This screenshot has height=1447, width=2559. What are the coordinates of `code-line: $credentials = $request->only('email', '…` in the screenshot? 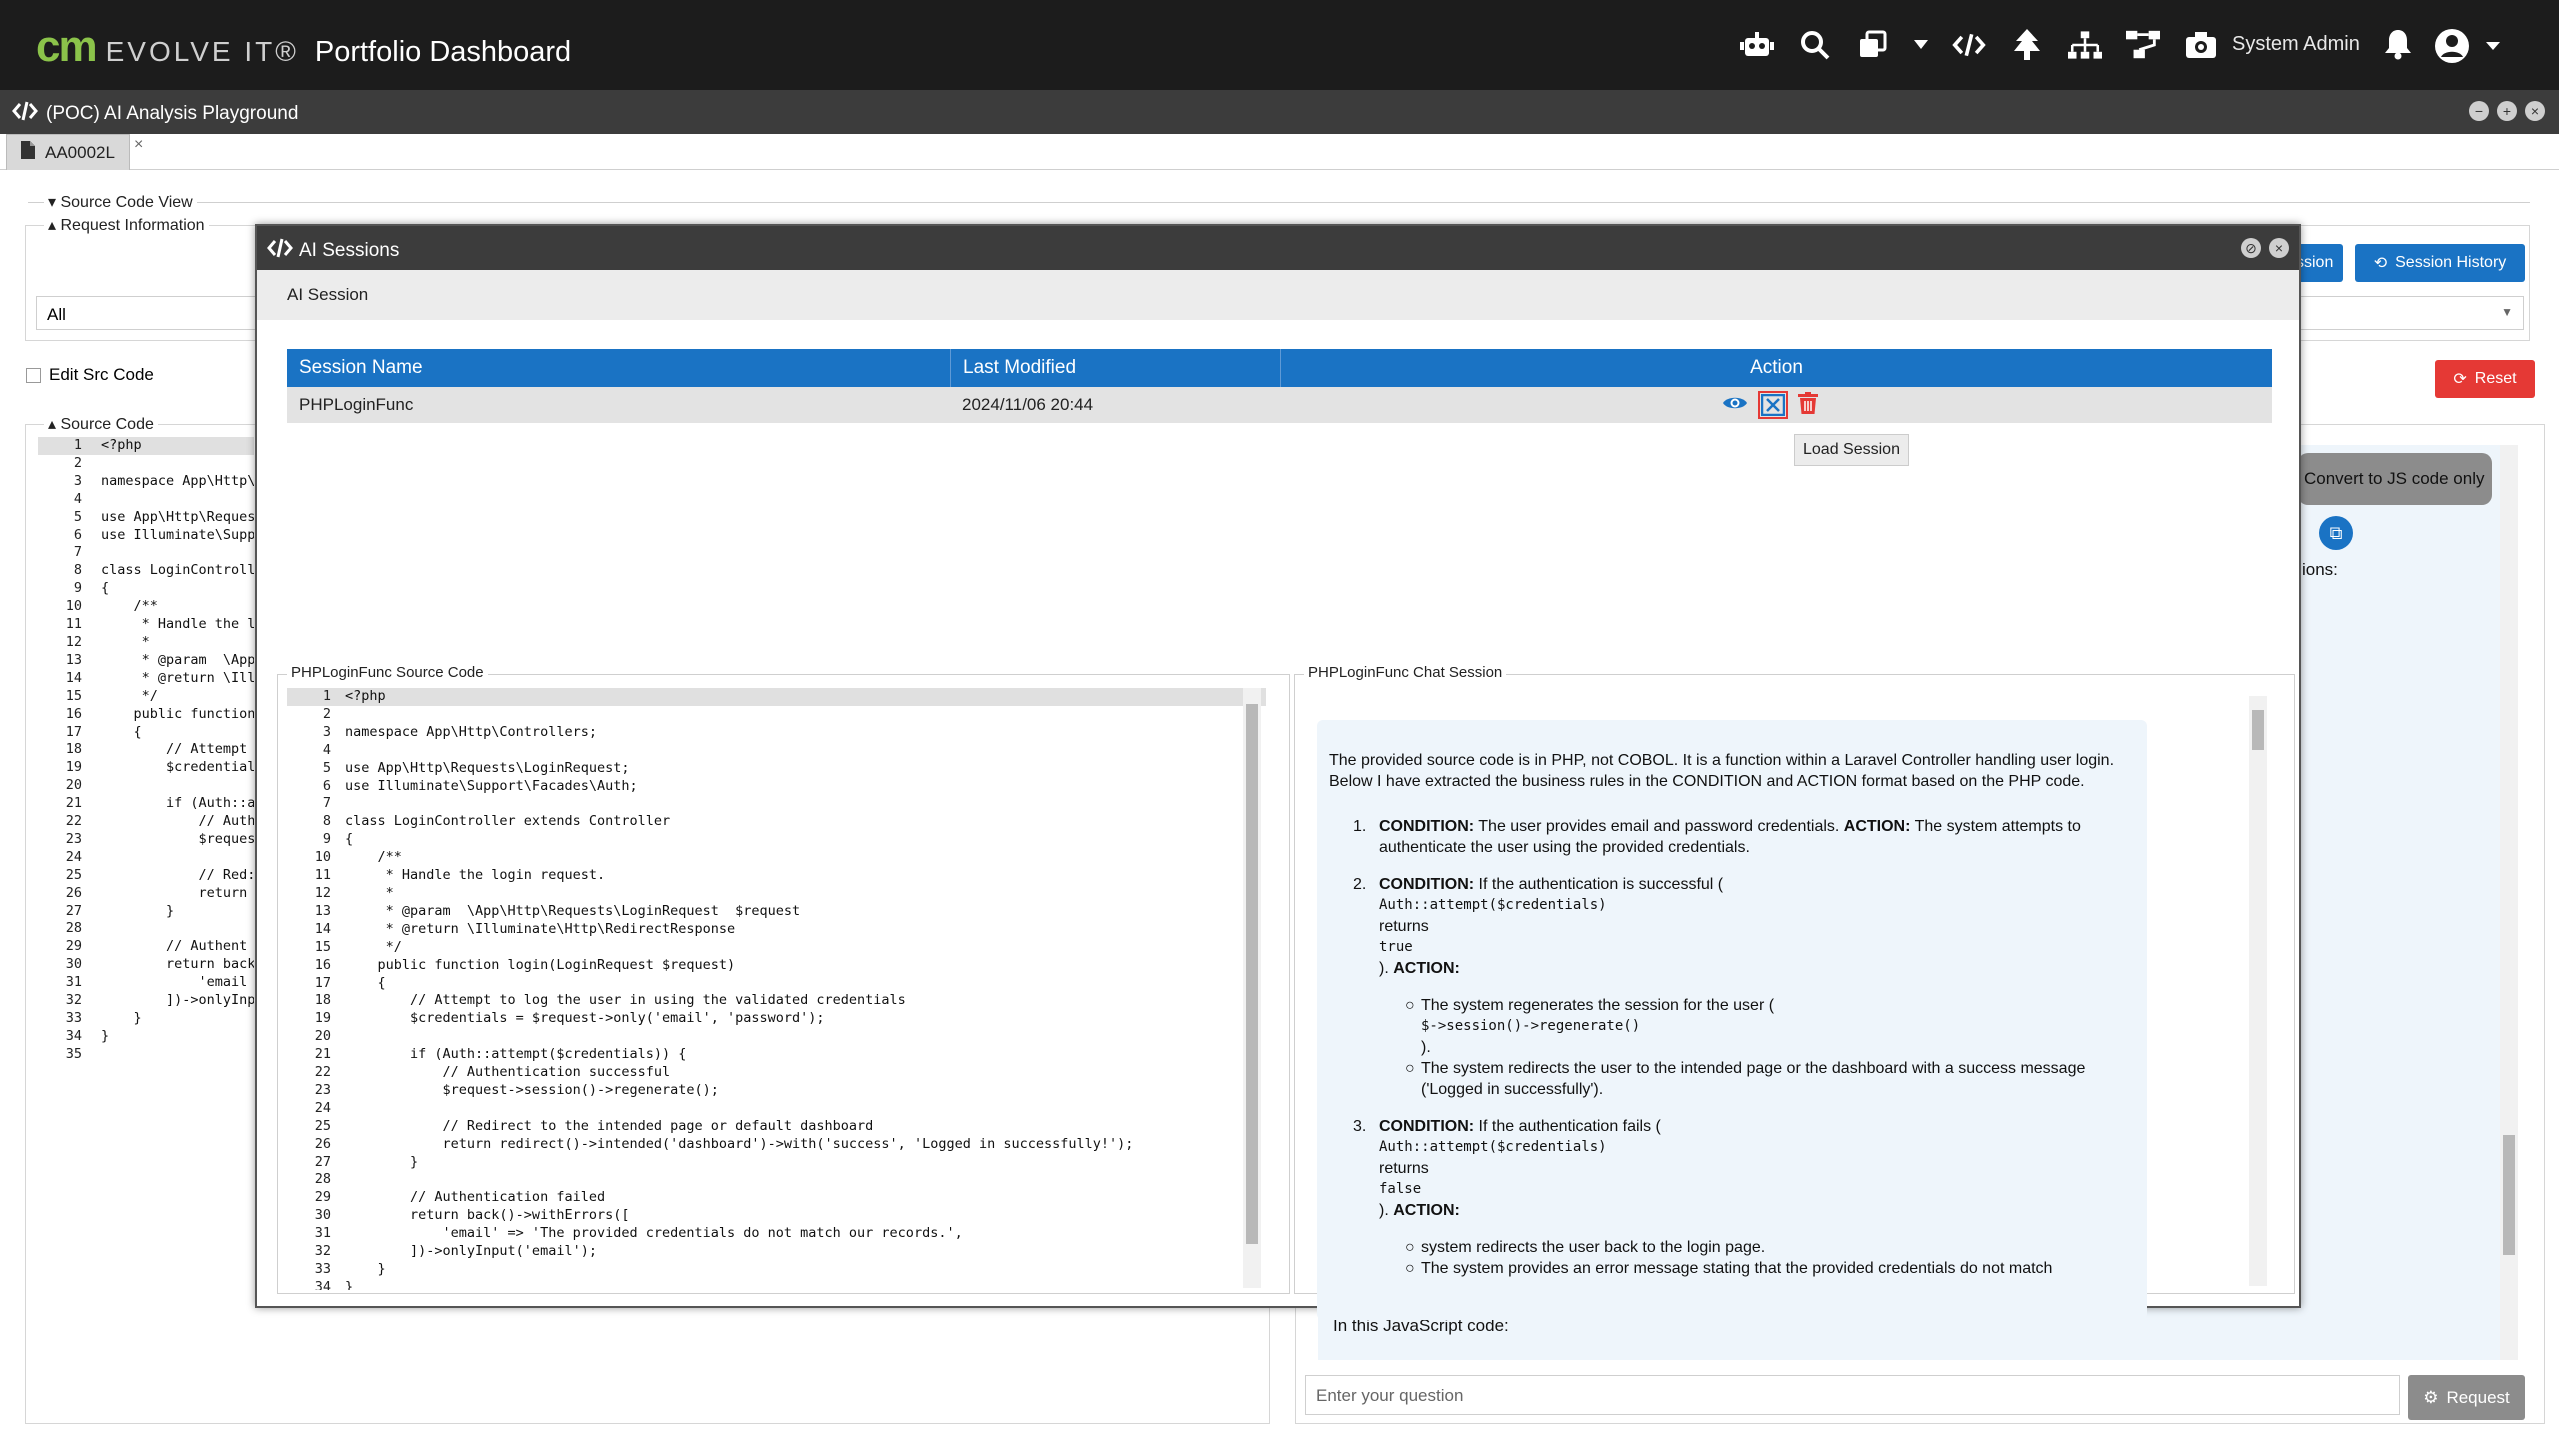 It's located at (585, 1018).